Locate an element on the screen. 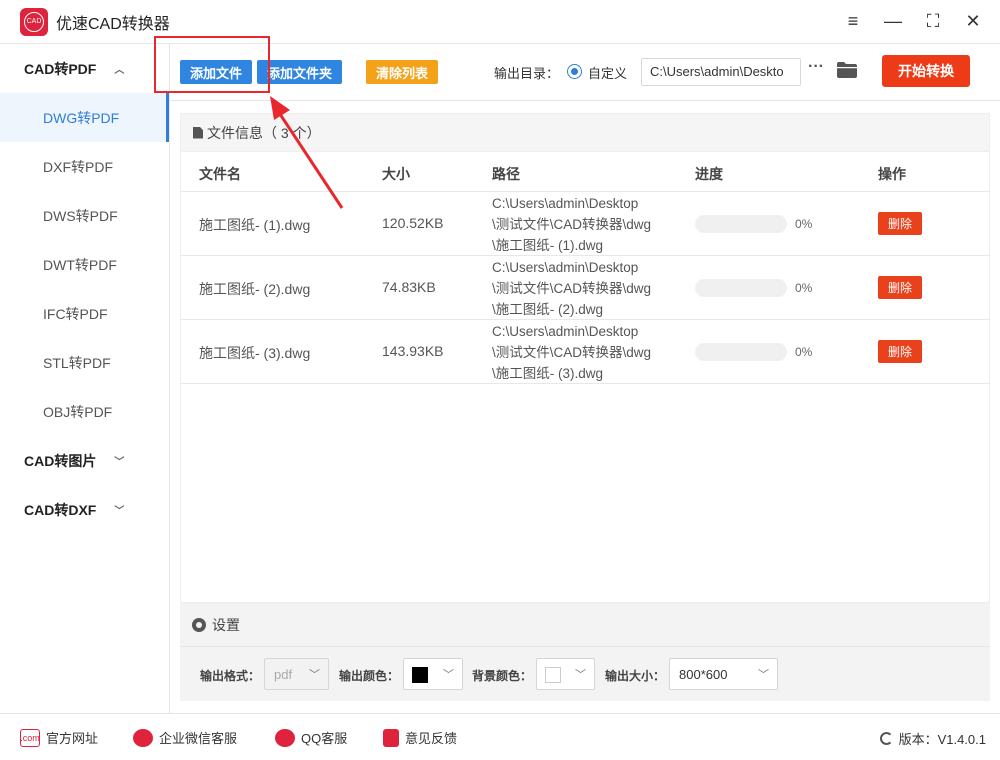 The height and width of the screenshot is (760, 1000). size-label: 输出大小： is located at coordinates (635, 676).